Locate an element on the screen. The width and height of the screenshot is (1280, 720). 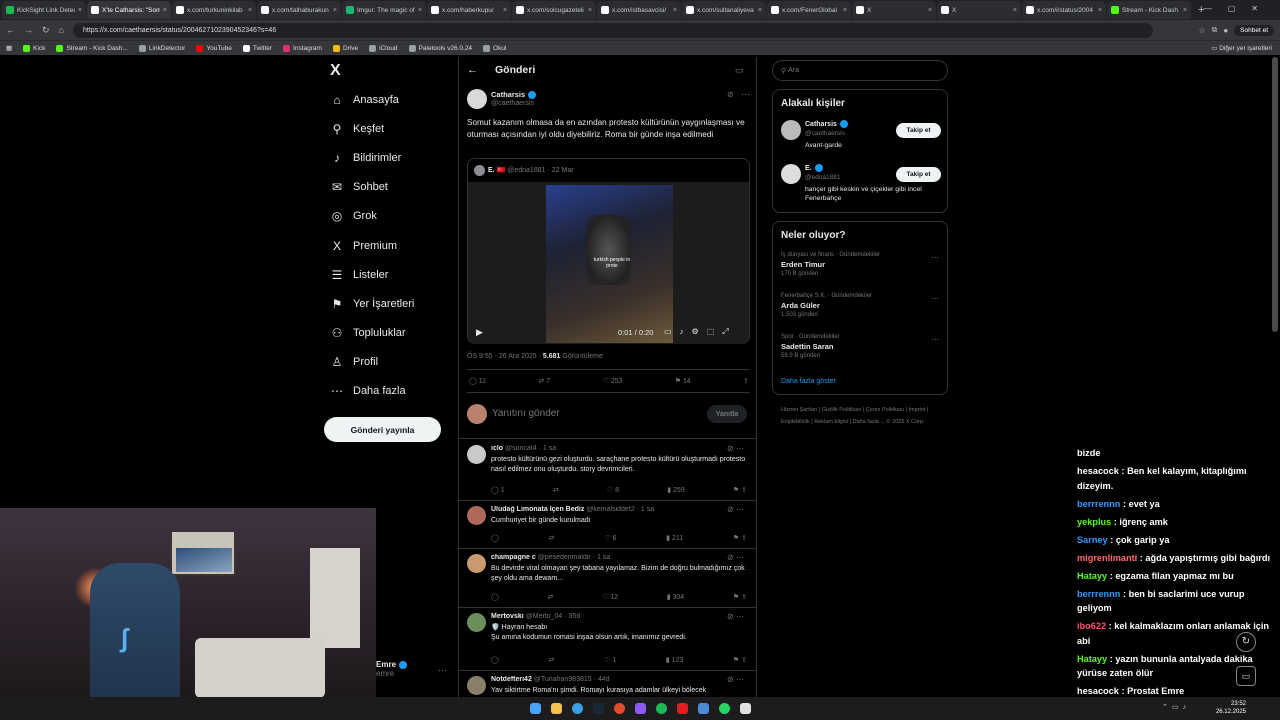
chat-username: berrrennn is located at coordinates (1098, 594).